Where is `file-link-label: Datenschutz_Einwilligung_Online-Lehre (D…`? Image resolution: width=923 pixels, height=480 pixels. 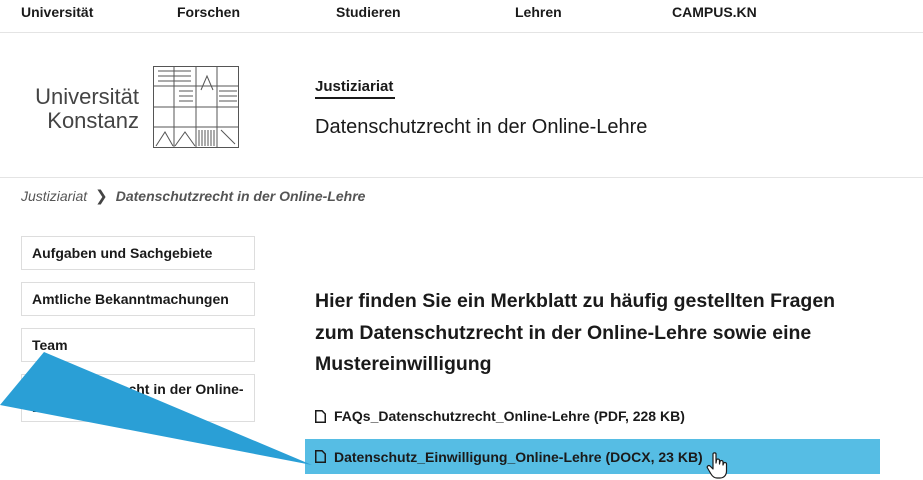
file-link-label: Datenschutz_Einwilligung_Online-Lehre (D… is located at coordinates (518, 456).